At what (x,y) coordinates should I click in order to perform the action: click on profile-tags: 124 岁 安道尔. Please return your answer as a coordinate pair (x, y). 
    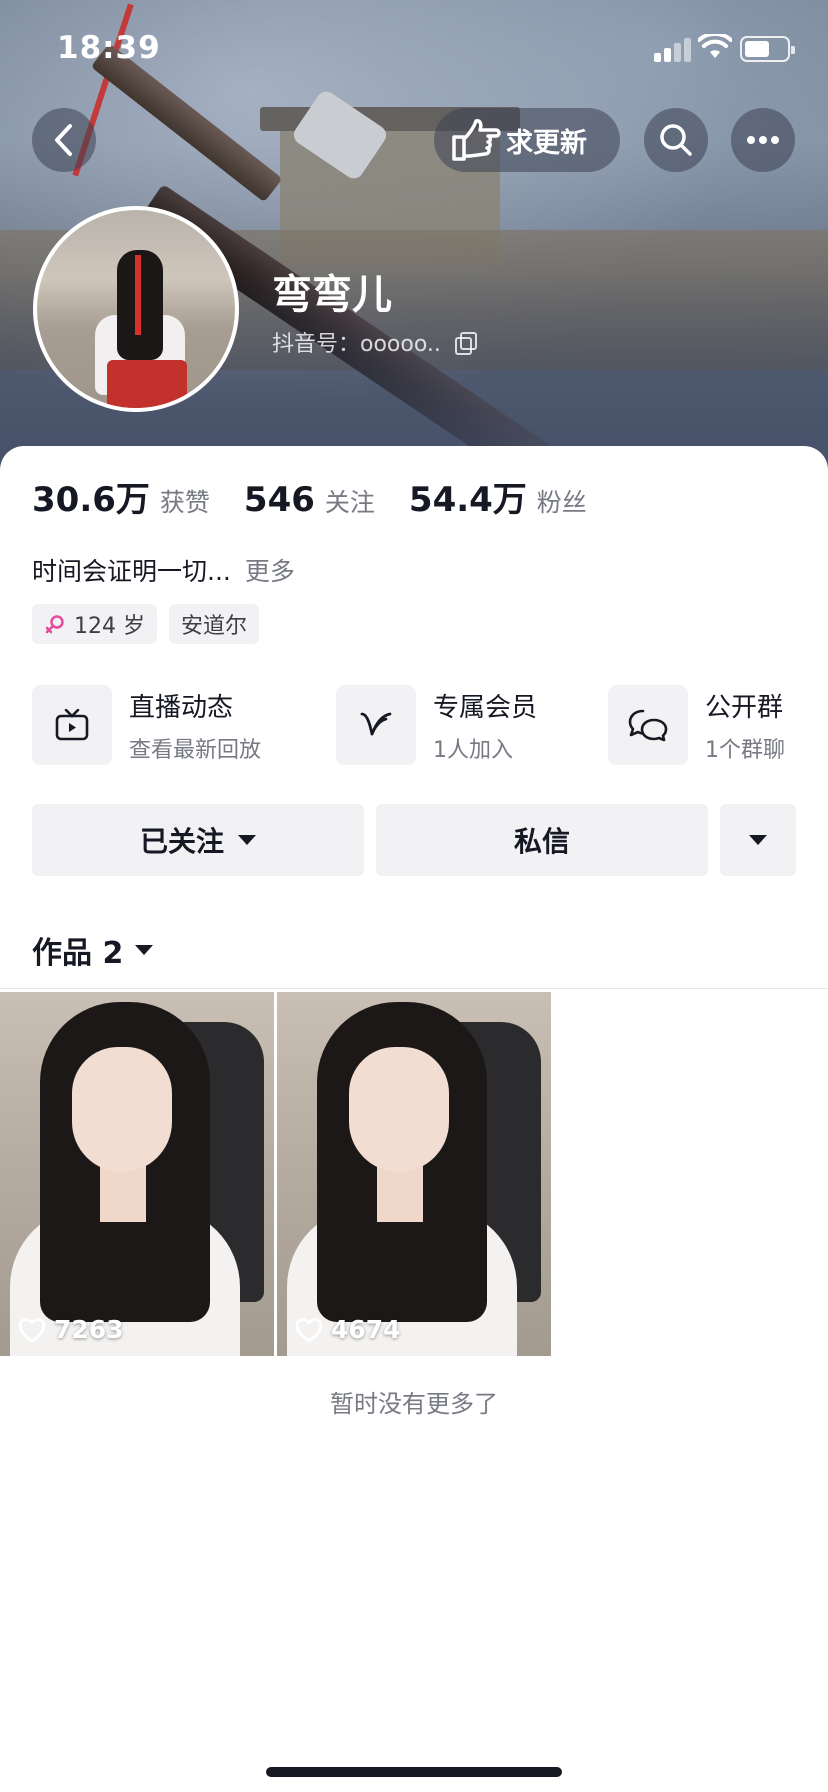
    Looking at the image, I should click on (146, 624).